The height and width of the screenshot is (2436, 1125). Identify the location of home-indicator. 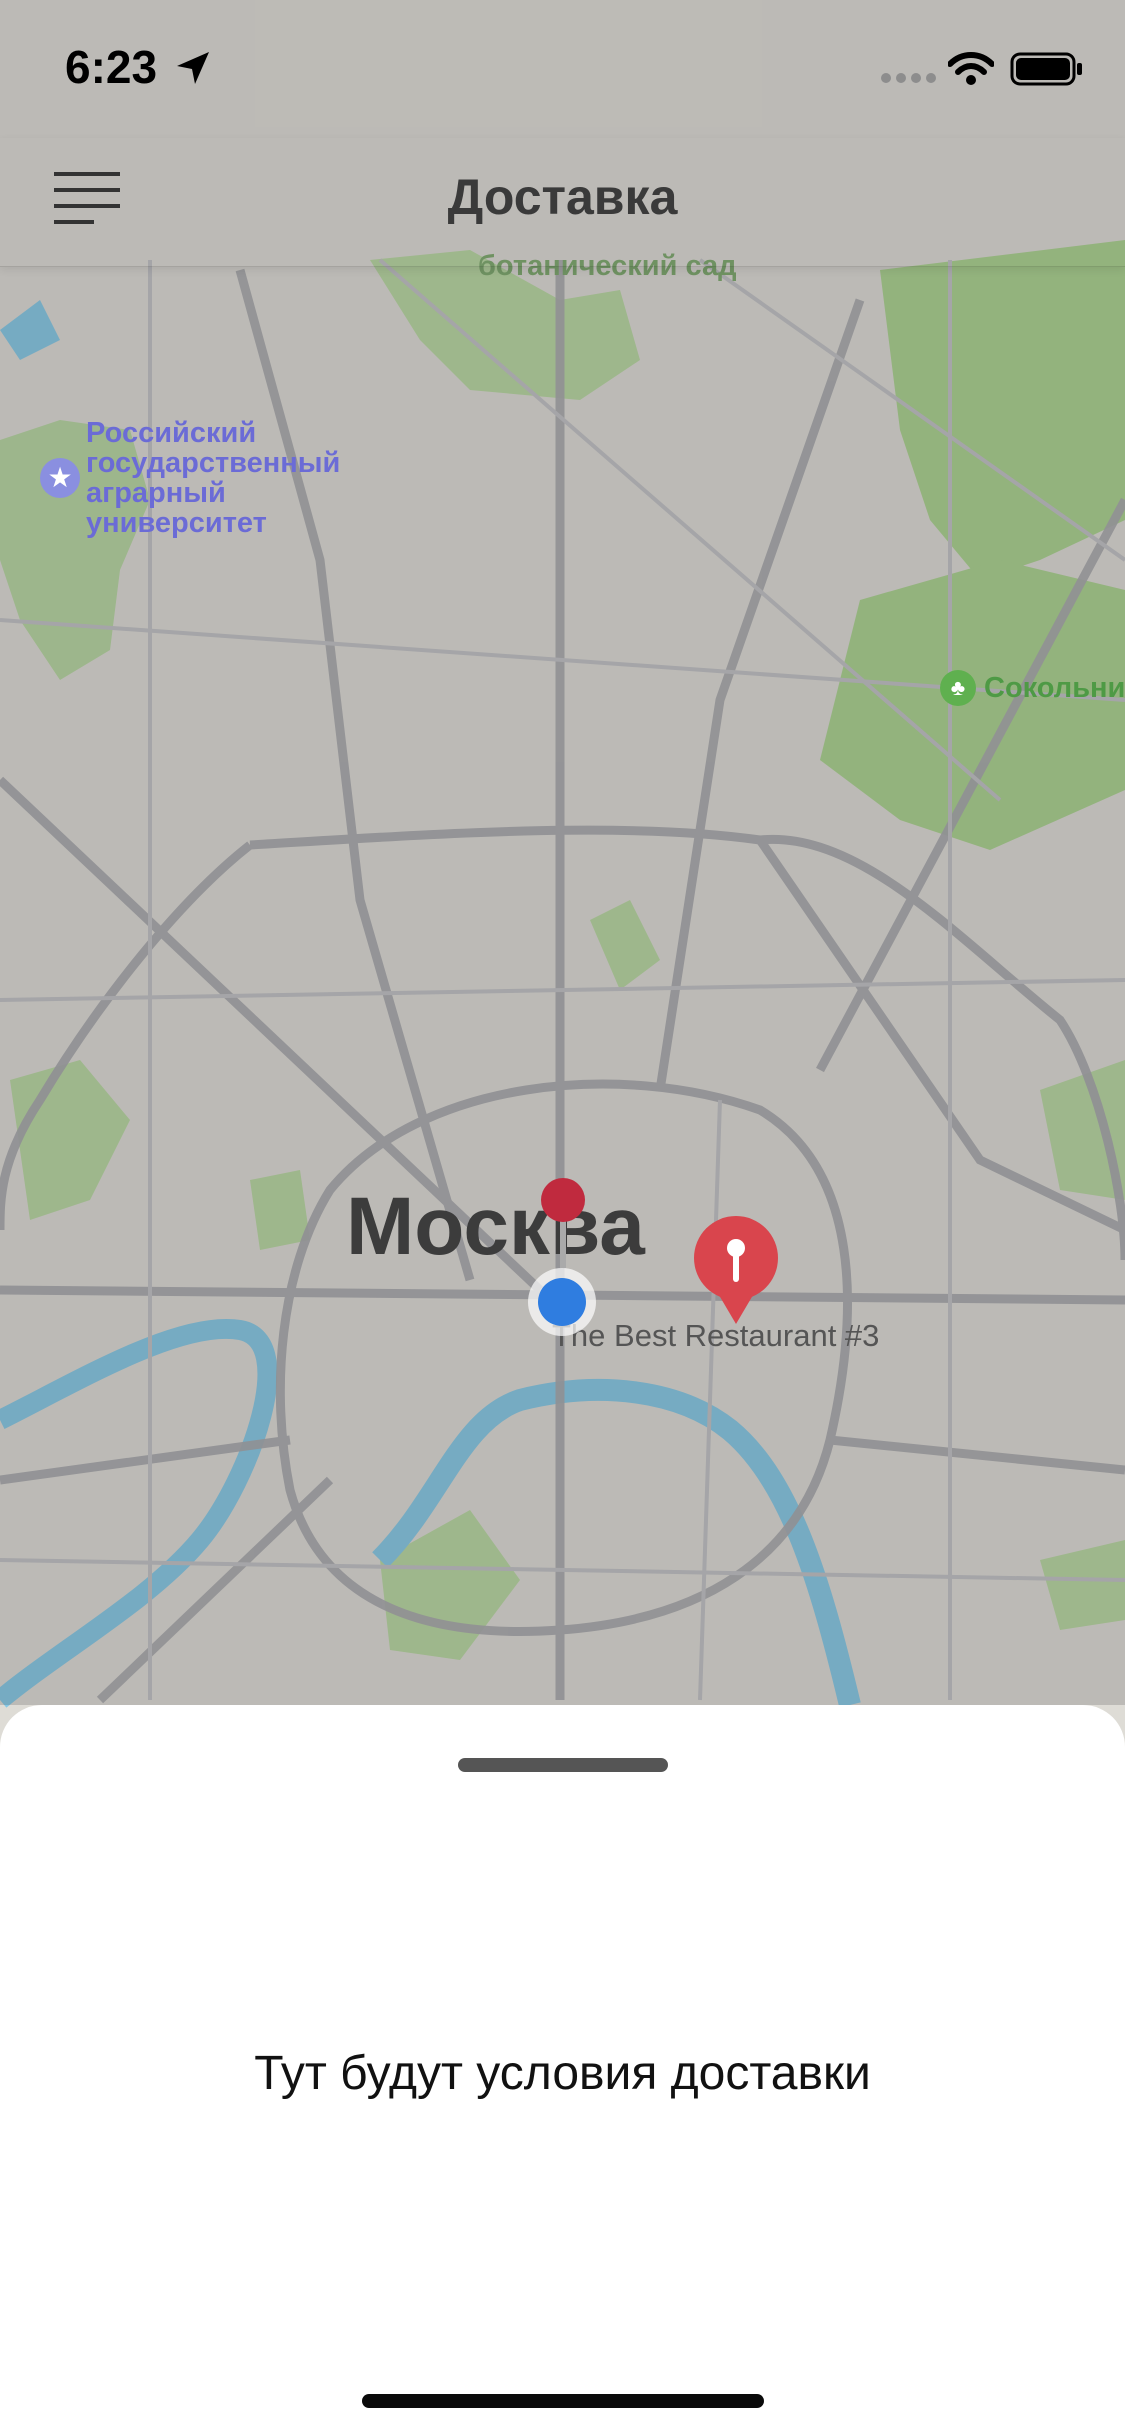
(563, 2401).